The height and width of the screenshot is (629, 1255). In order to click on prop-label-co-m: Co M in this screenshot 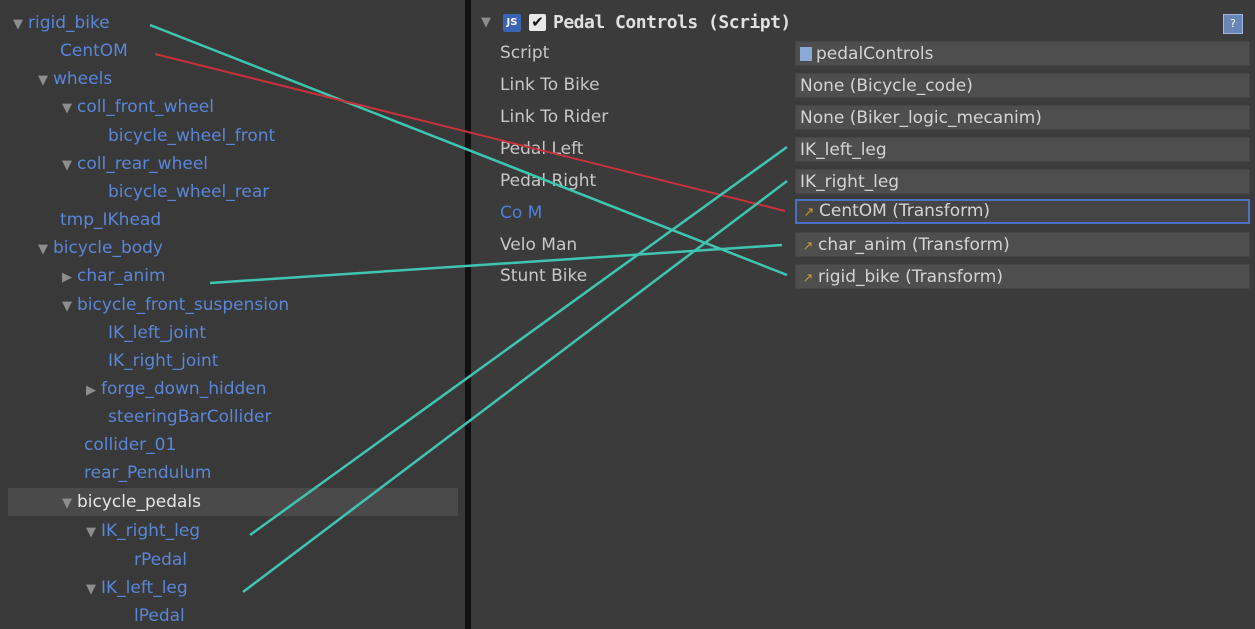, I will do `click(521, 213)`.